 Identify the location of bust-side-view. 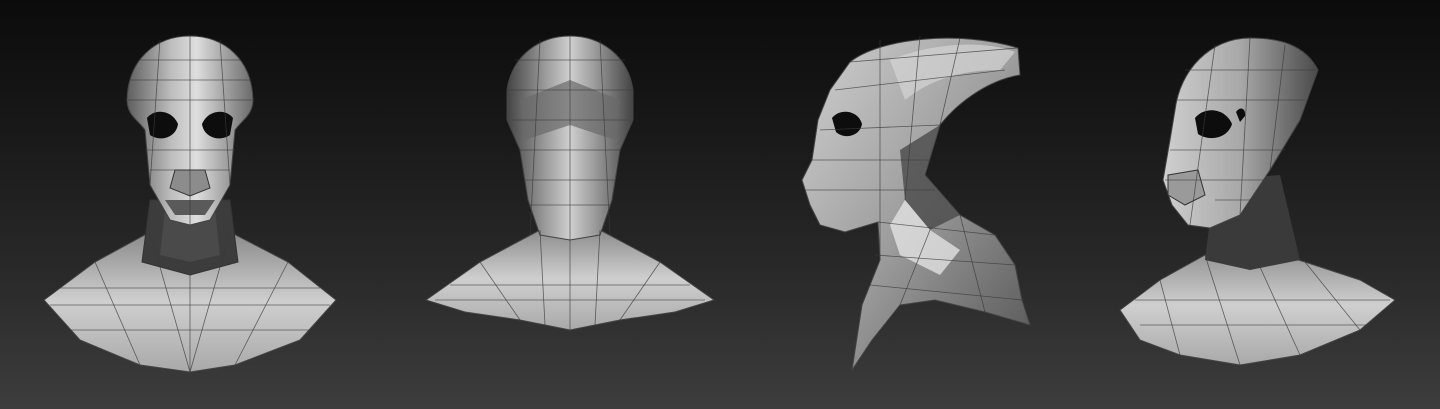
(916, 203).